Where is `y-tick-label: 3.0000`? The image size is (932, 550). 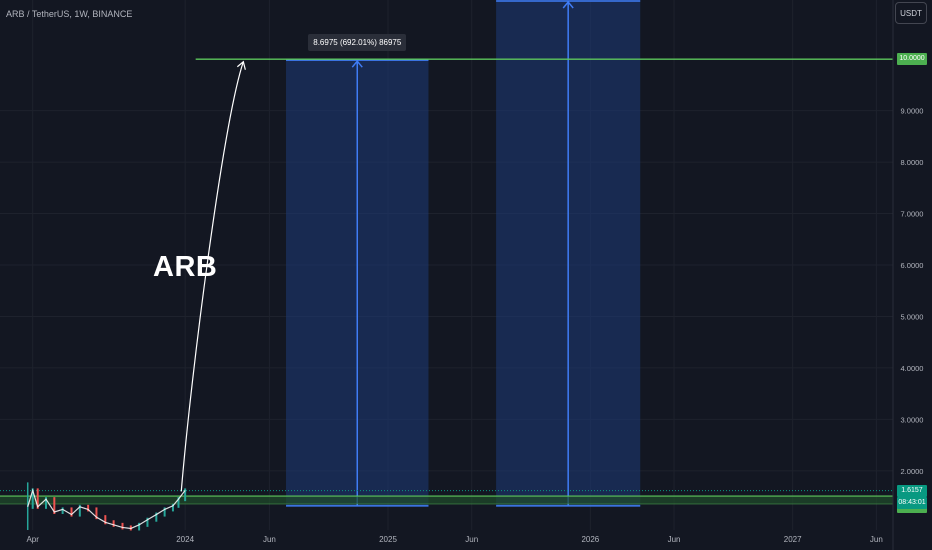 y-tick-label: 3.0000 is located at coordinates (912, 419).